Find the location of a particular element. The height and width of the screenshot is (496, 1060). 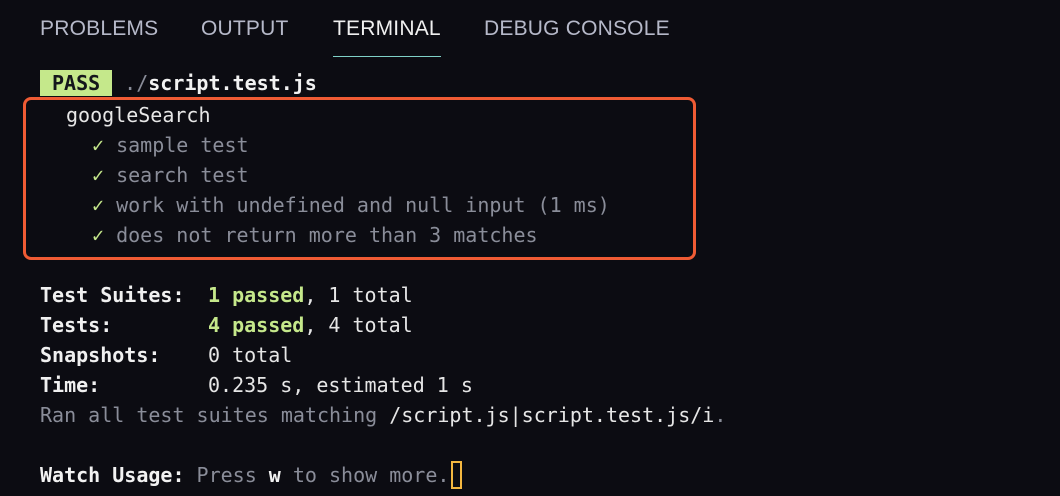

tab-terminal: TERMINAL is located at coordinates (387, 37).